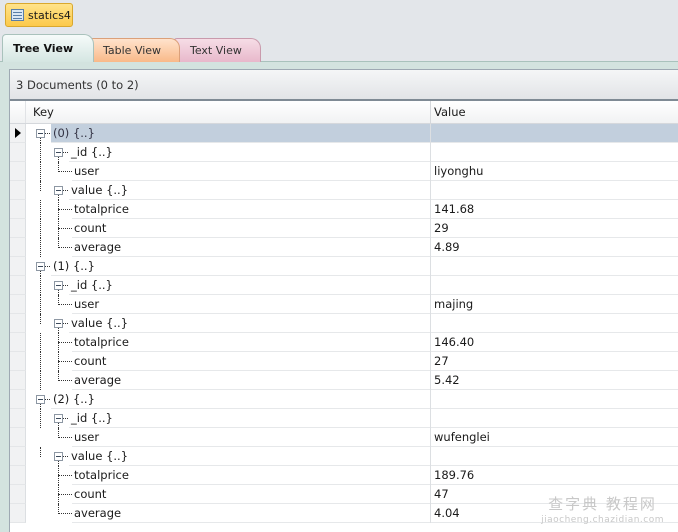 The width and height of the screenshot is (678, 532). What do you see at coordinates (554, 112) in the screenshot?
I see `column-header-value: Value` at bounding box center [554, 112].